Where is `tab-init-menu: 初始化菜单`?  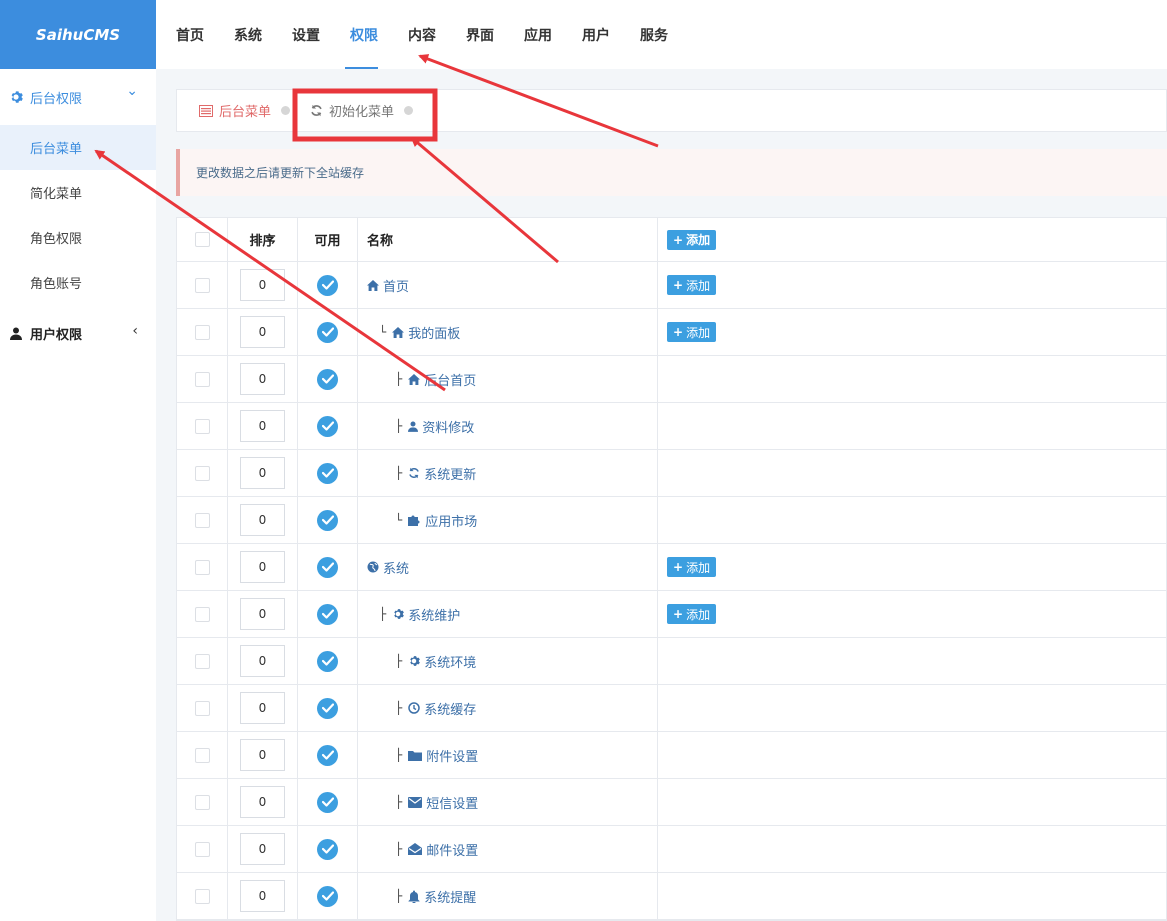
tab-init-menu: 初始化菜单 is located at coordinates (362, 110).